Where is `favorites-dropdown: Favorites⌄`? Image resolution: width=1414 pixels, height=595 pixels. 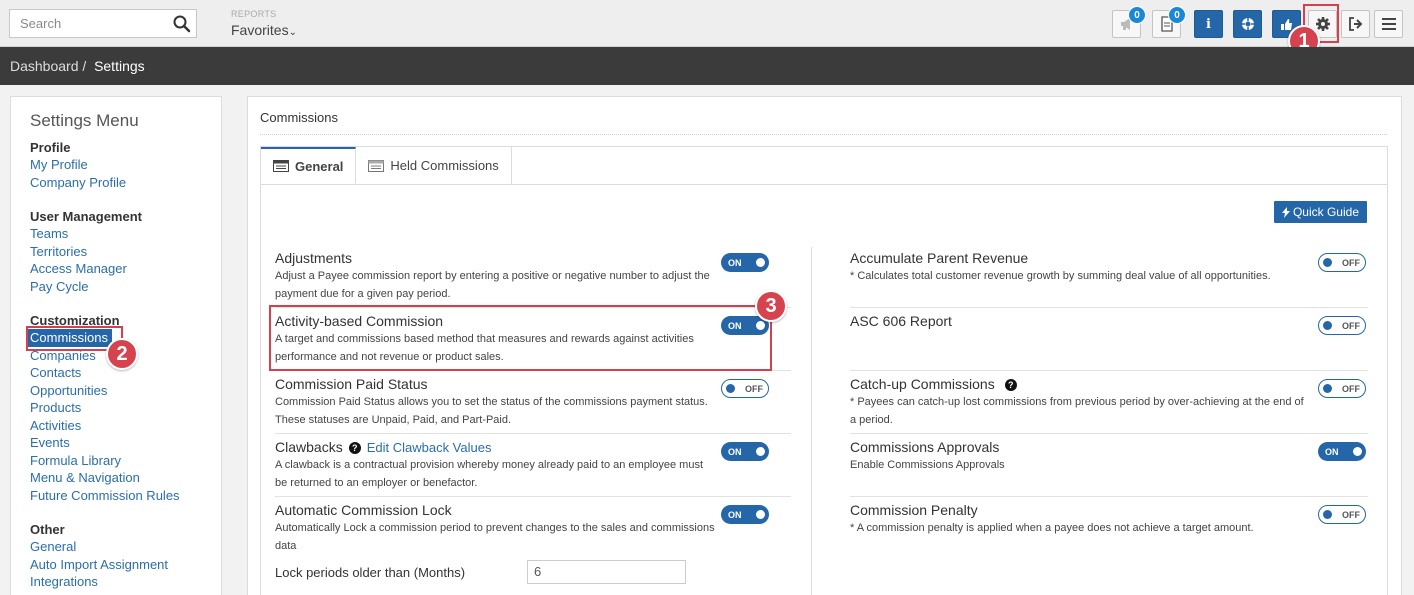 favorites-dropdown: Favorites⌄ is located at coordinates (264, 30).